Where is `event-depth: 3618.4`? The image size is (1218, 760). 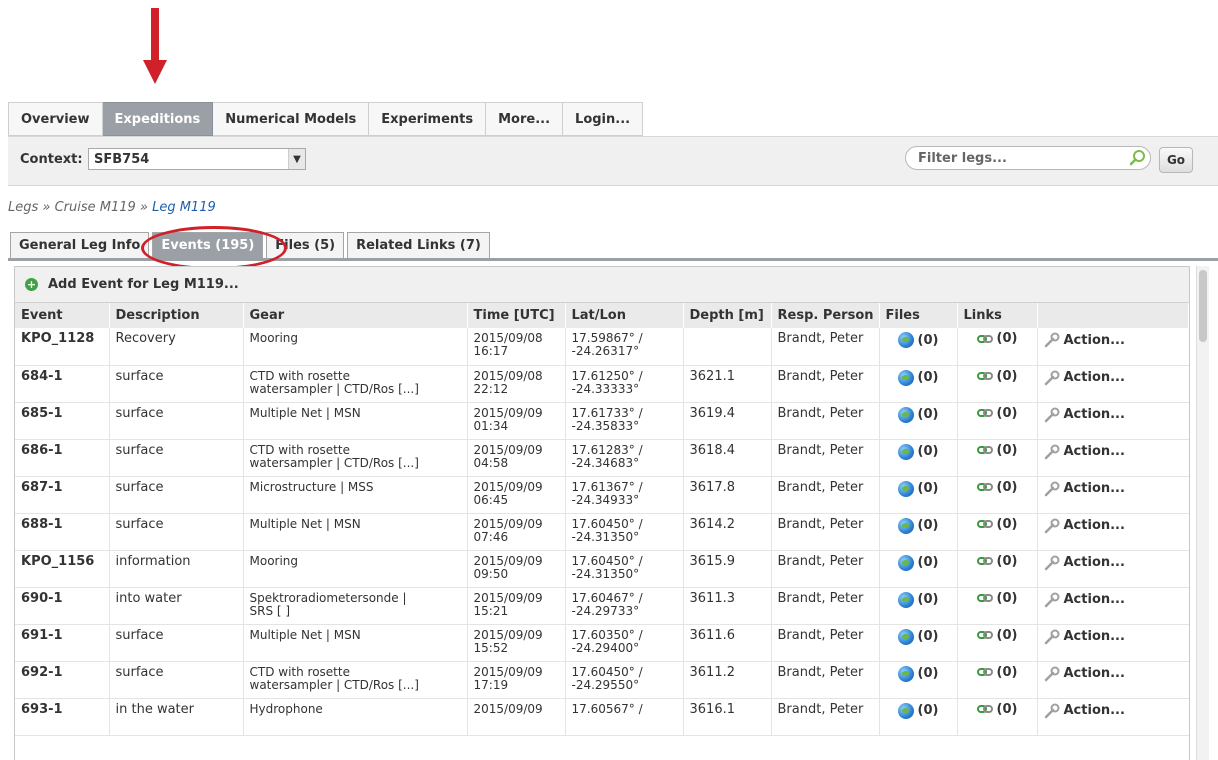 event-depth: 3618.4 is located at coordinates (727, 458).